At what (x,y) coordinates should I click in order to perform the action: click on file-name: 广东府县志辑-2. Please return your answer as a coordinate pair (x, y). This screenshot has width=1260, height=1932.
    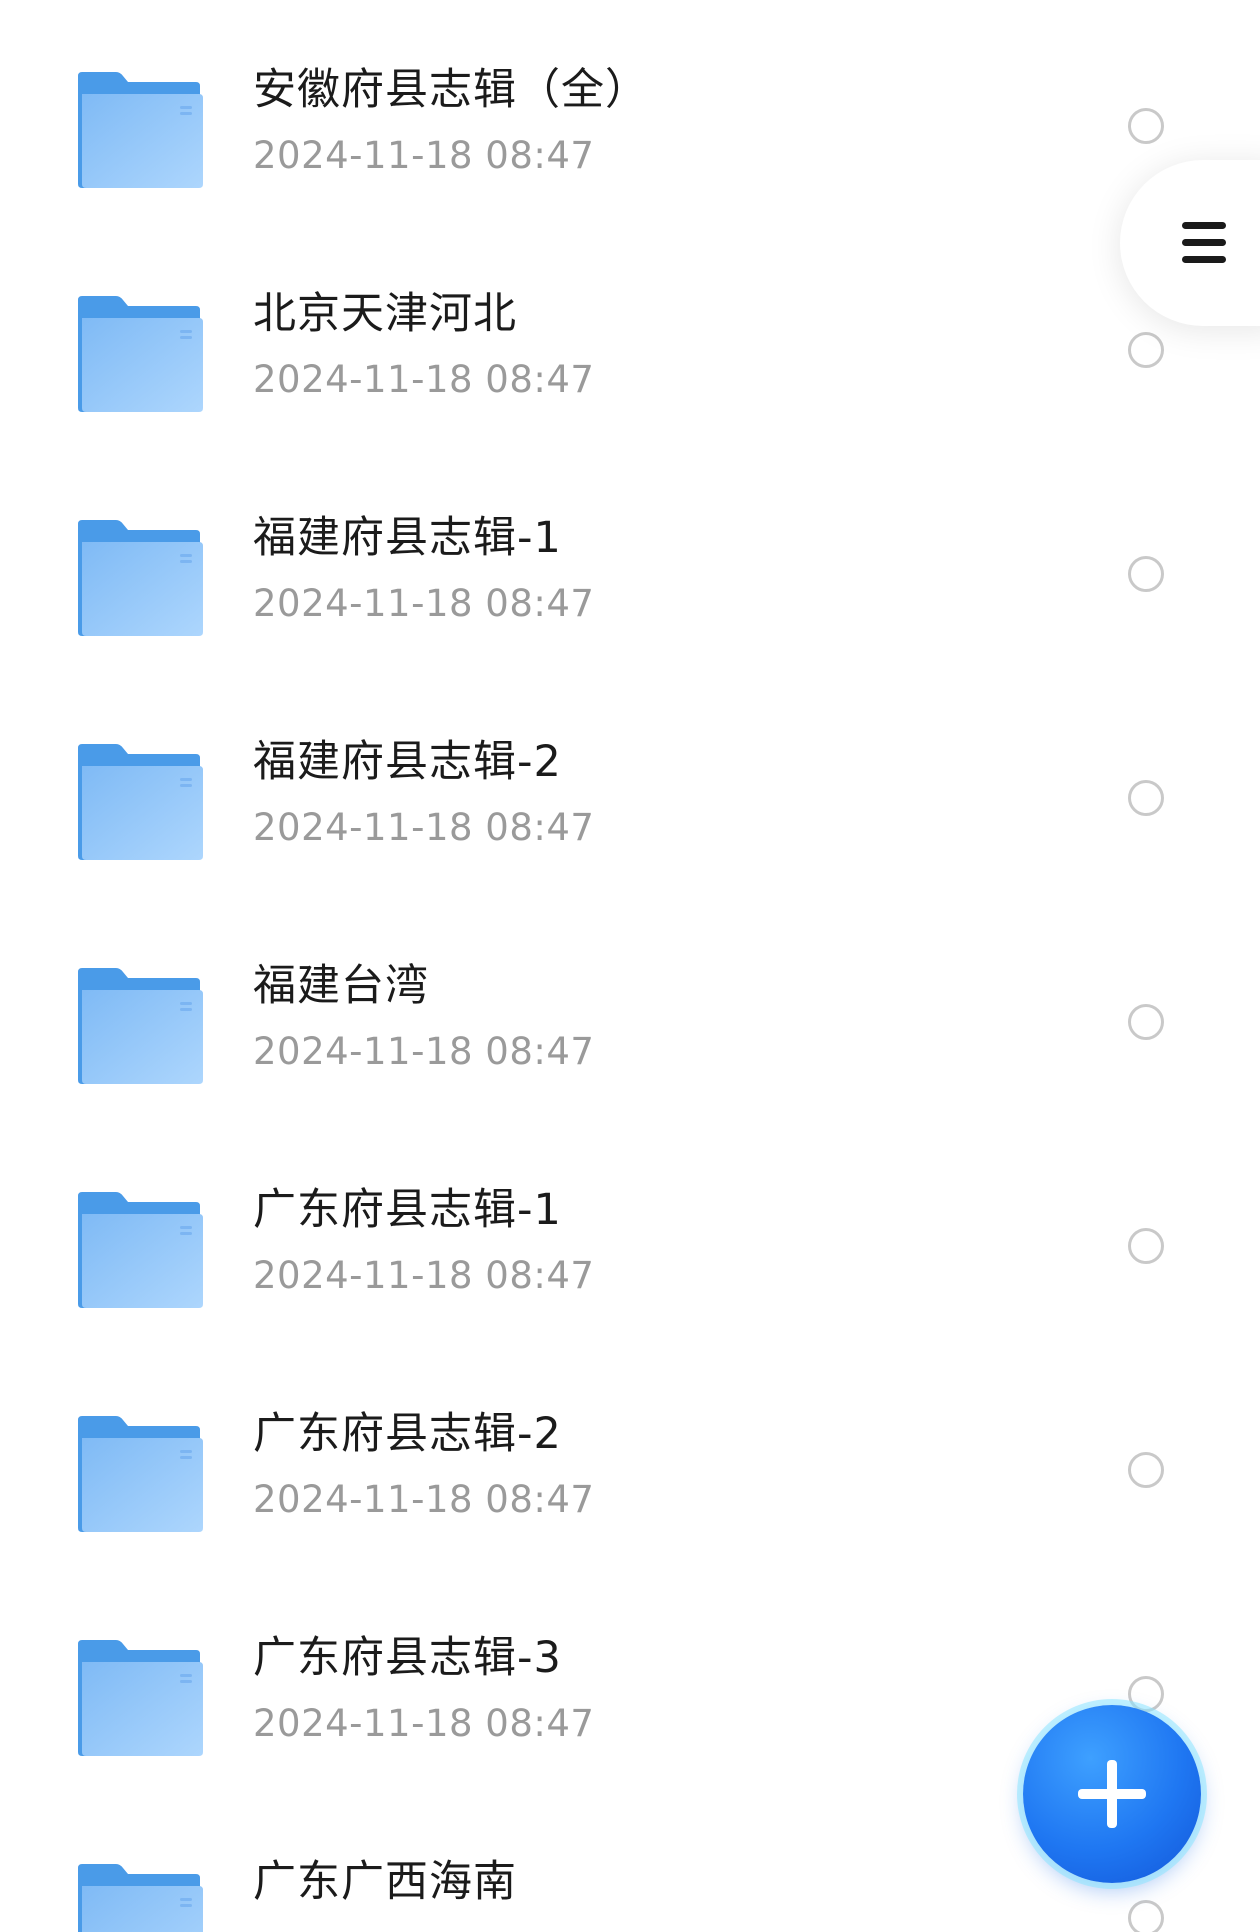
    Looking at the image, I should click on (407, 1434).